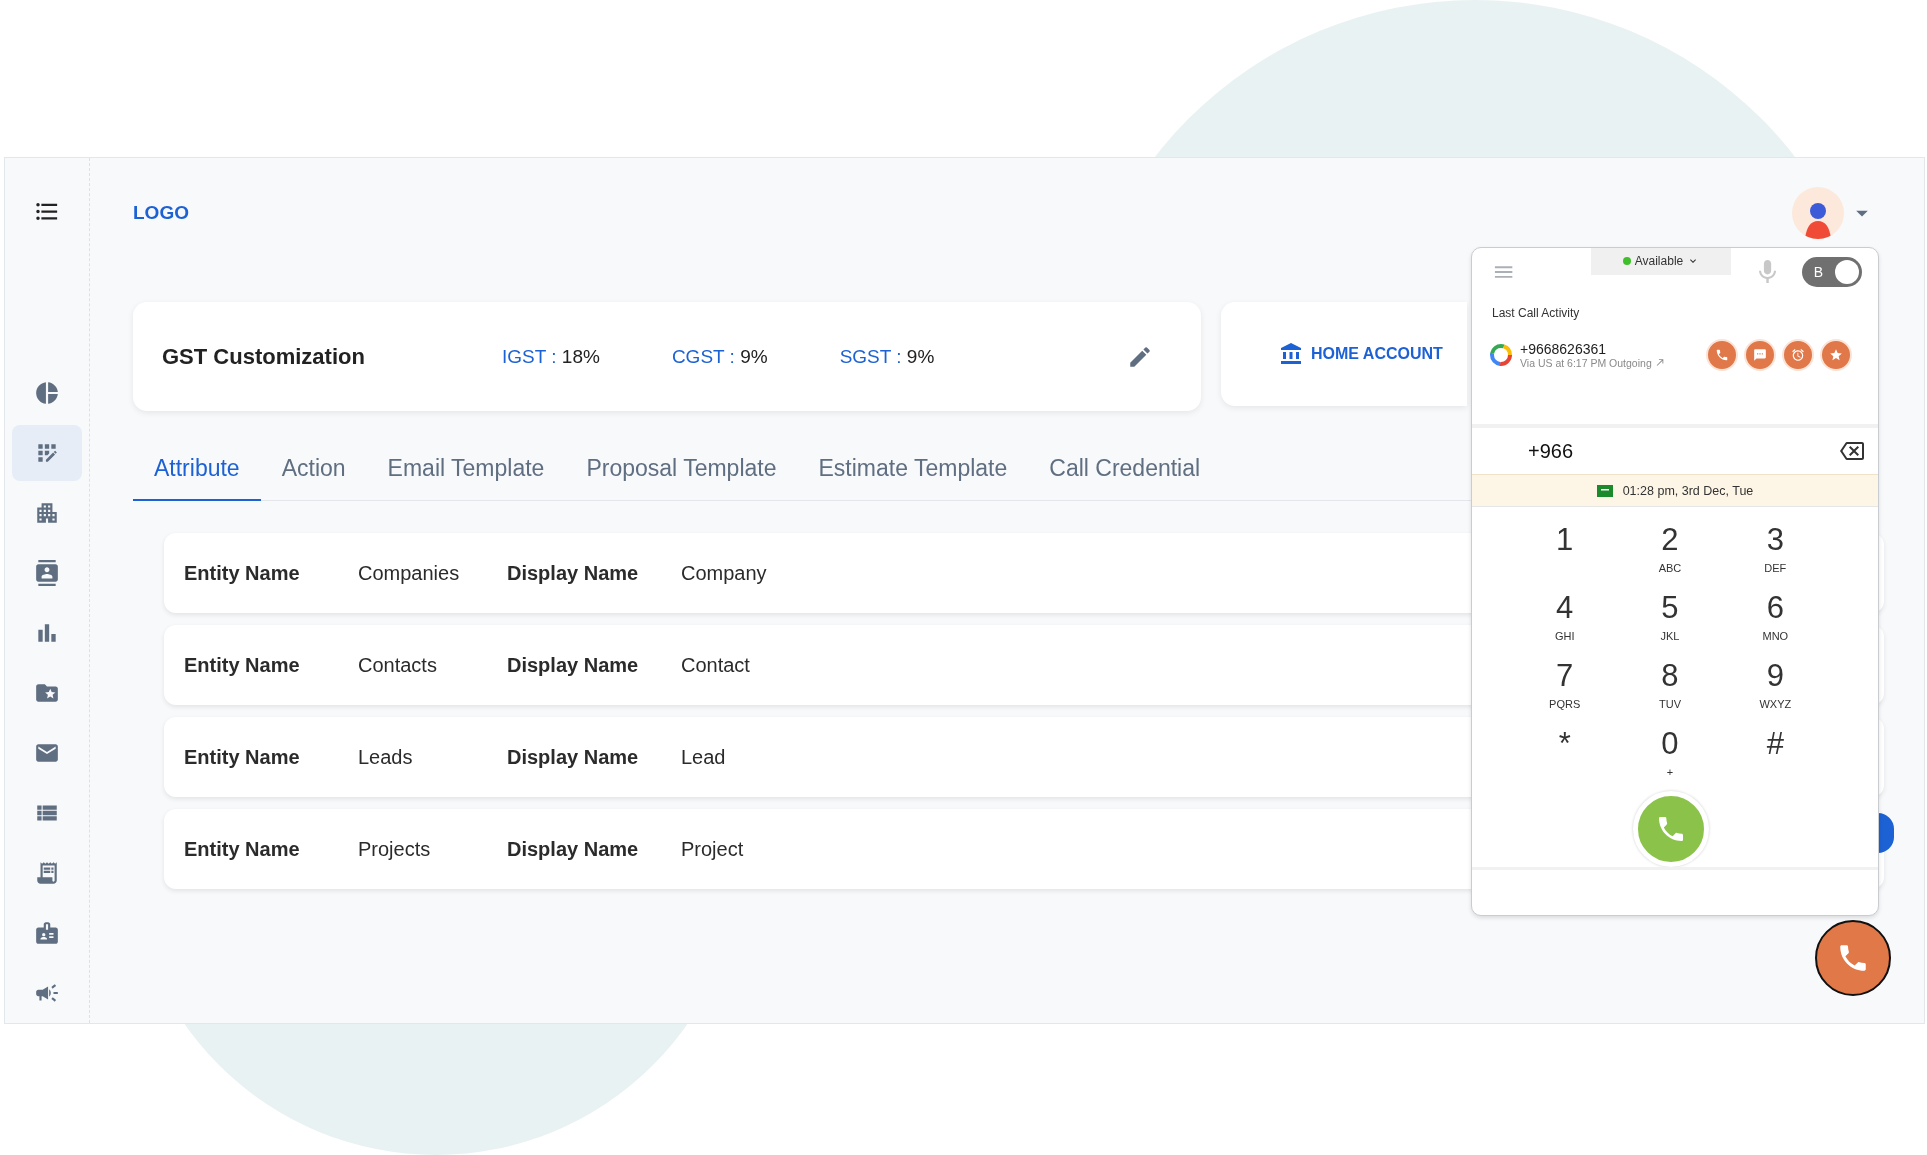  Describe the element at coordinates (1565, 553) in the screenshot. I see `dial-key: 1` at that location.